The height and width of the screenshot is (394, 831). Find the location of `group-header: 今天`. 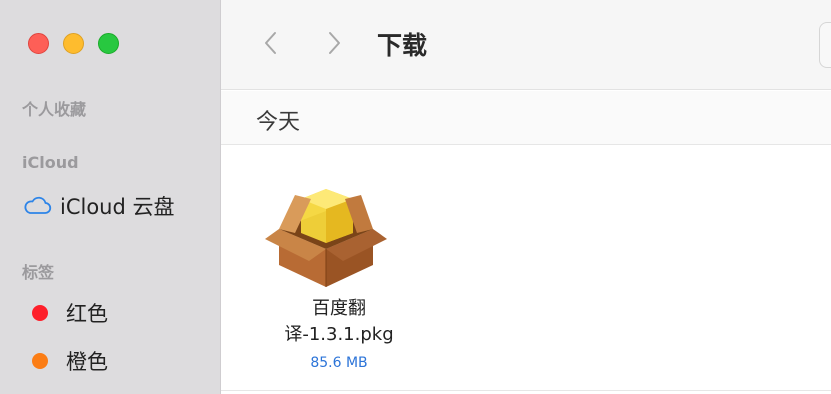

group-header: 今天 is located at coordinates (526, 118).